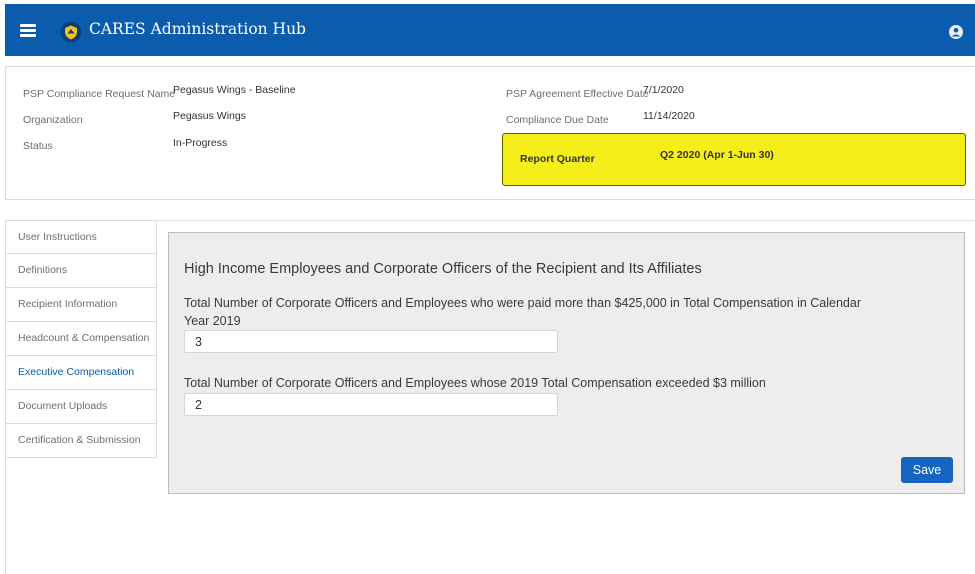 This screenshot has height=574, width=975. I want to click on organization-value: Pegasus Wings, so click(209, 116).